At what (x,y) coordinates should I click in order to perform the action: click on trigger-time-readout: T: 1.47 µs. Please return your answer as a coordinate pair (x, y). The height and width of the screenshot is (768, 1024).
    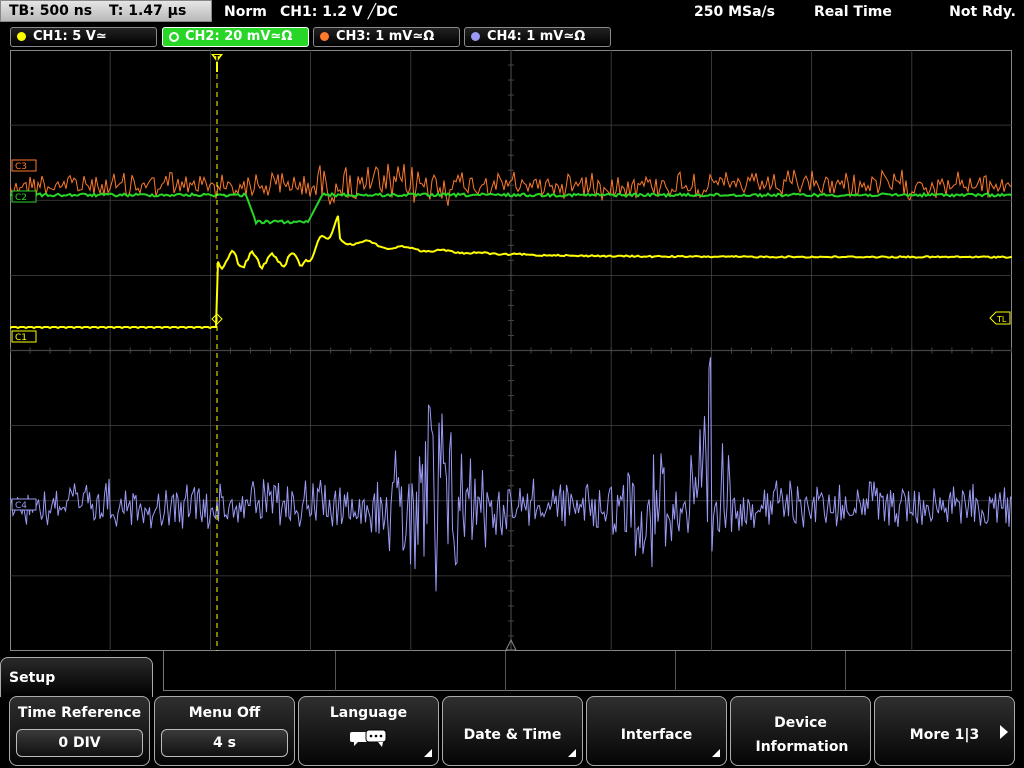
    Looking at the image, I should click on (147, 11).